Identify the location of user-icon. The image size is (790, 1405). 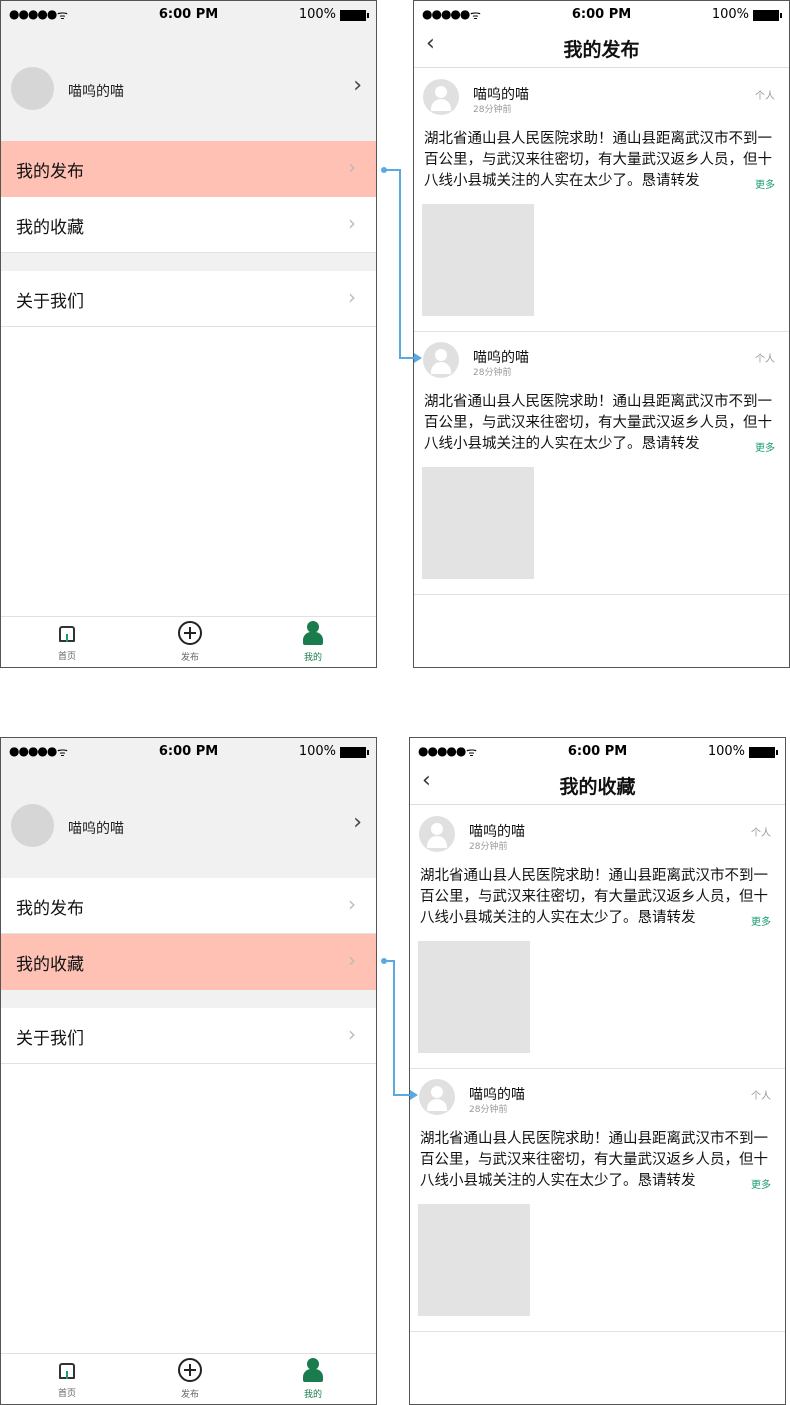
(313, 1370).